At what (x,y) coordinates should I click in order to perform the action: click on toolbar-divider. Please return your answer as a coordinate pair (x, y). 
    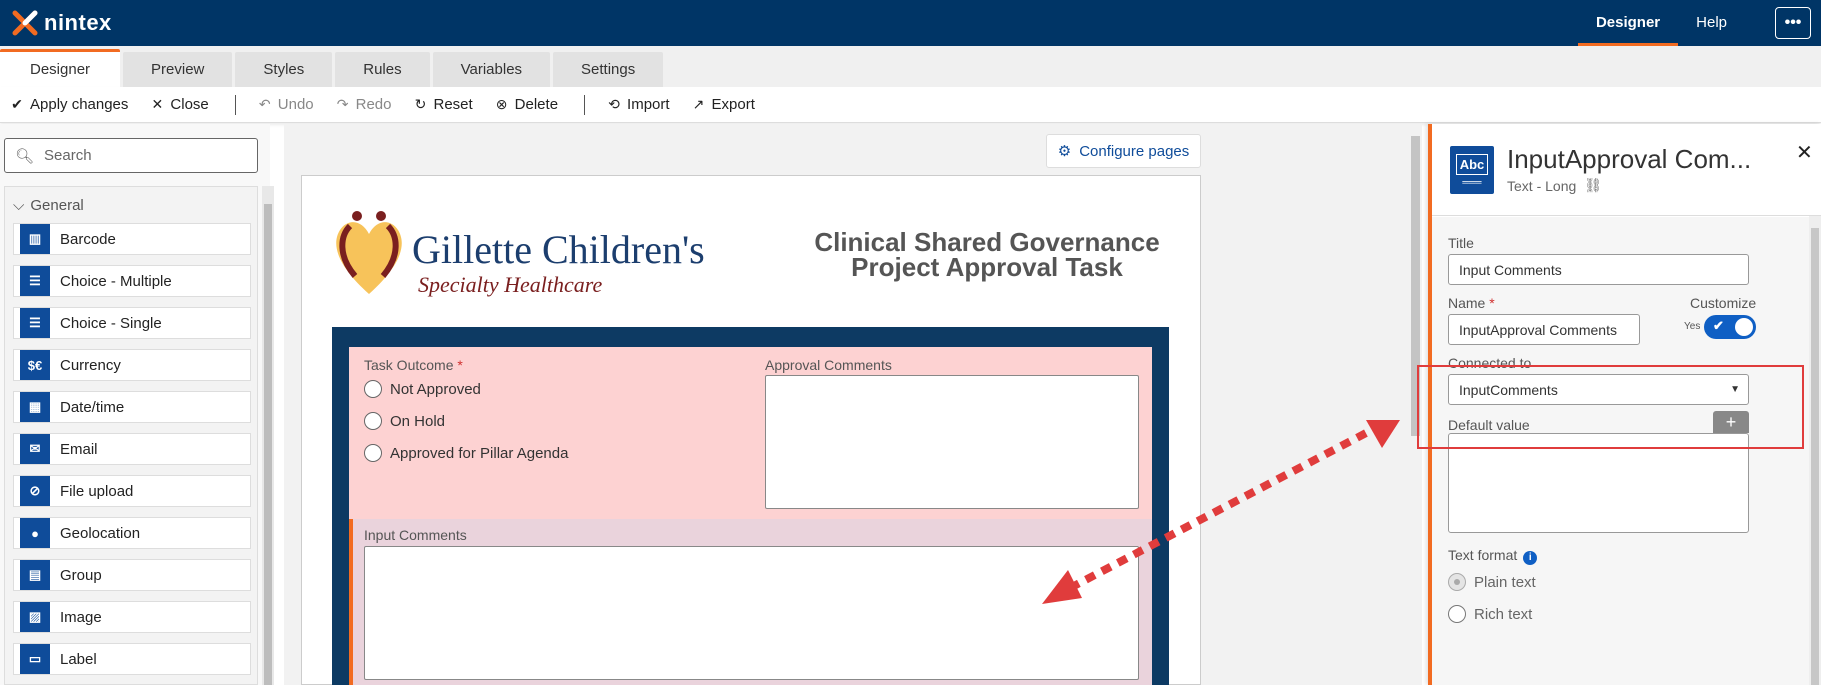
    Looking at the image, I should click on (235, 104).